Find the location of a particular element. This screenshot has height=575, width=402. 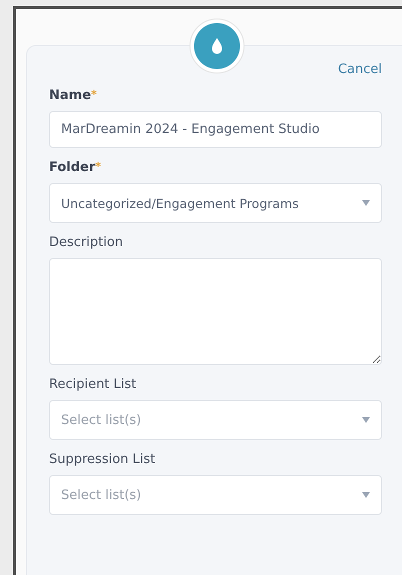

cancel-link: Cancel is located at coordinates (360, 75).